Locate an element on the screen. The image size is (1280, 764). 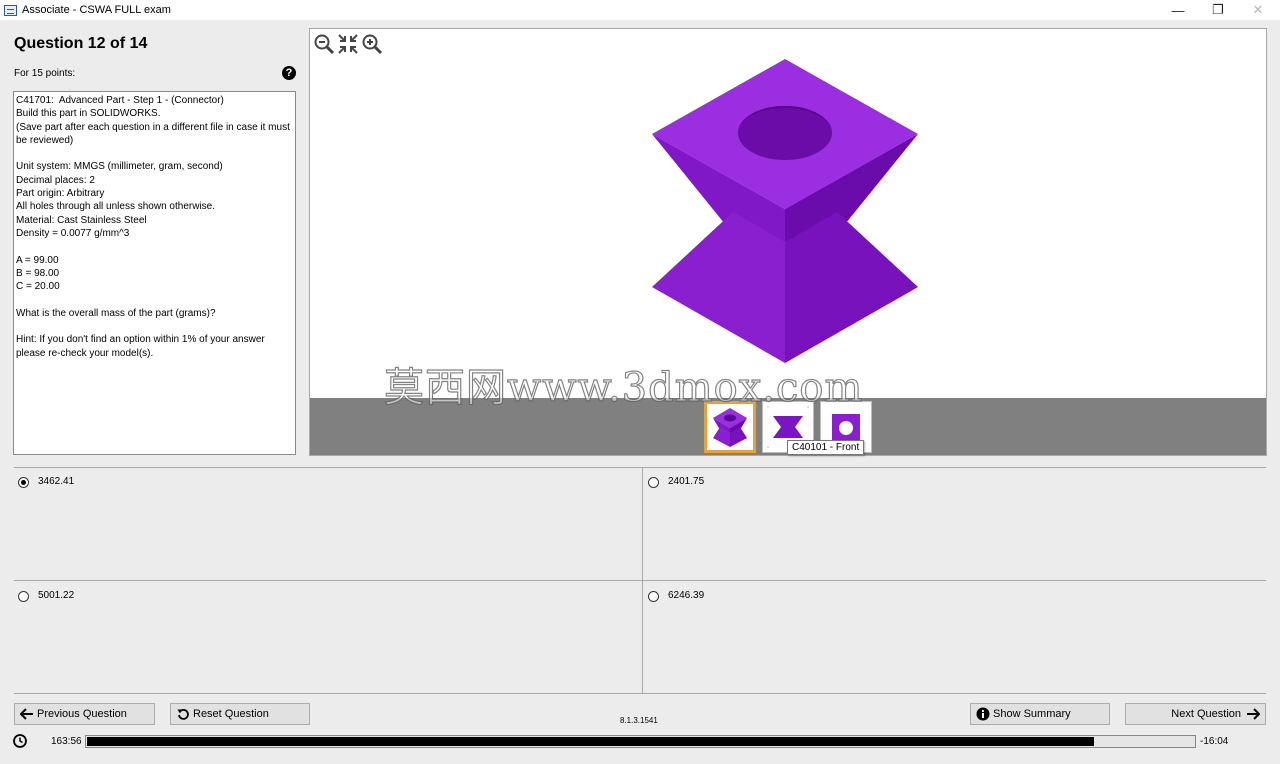
next-question-label: Next Question is located at coordinates (1206, 714).